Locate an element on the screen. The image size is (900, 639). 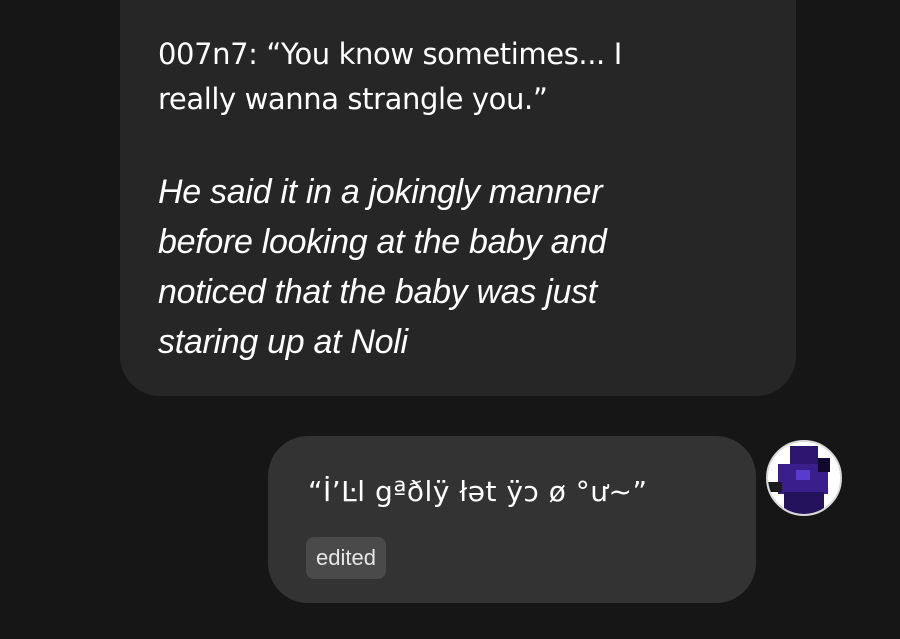
user-avatar is located at coordinates (804, 478).